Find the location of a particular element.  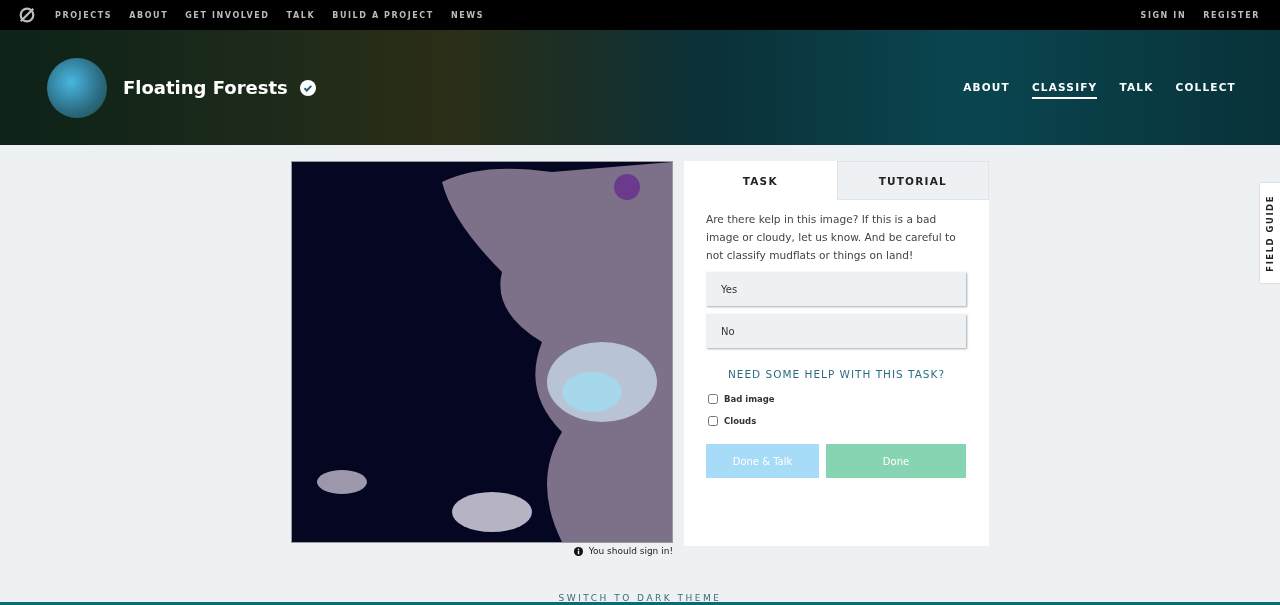

top-nav-link: BUILD A PROJECT is located at coordinates (383, 15).